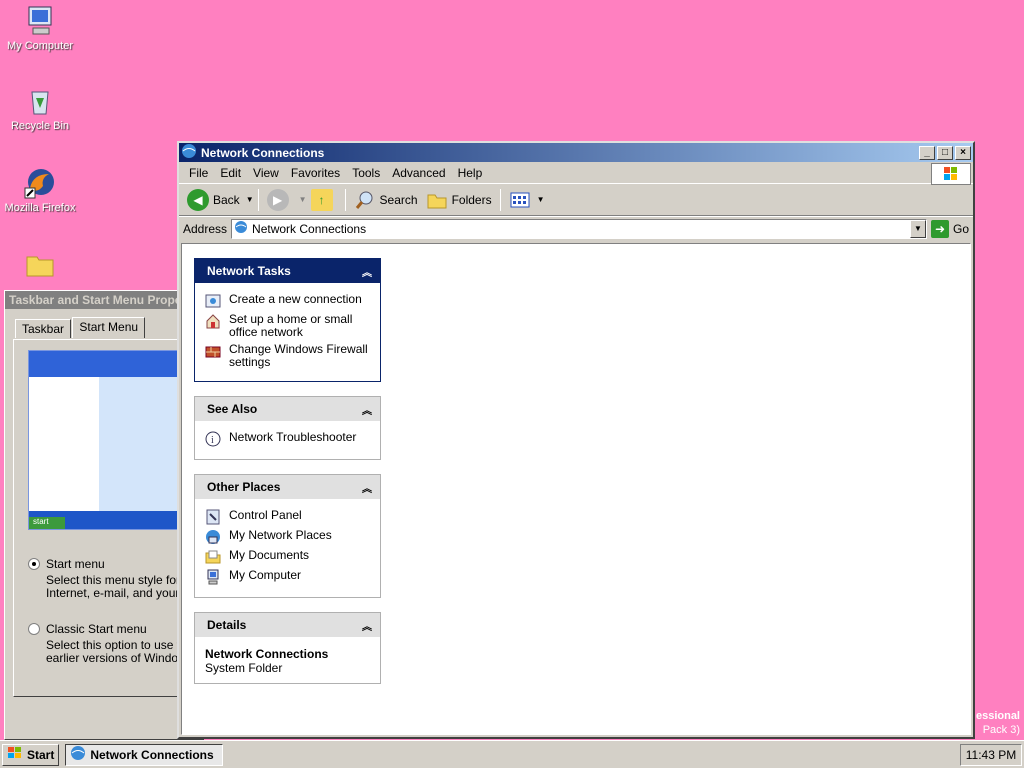 This screenshot has width=1024, height=768. I want to click on close-button: ×, so click(963, 152).